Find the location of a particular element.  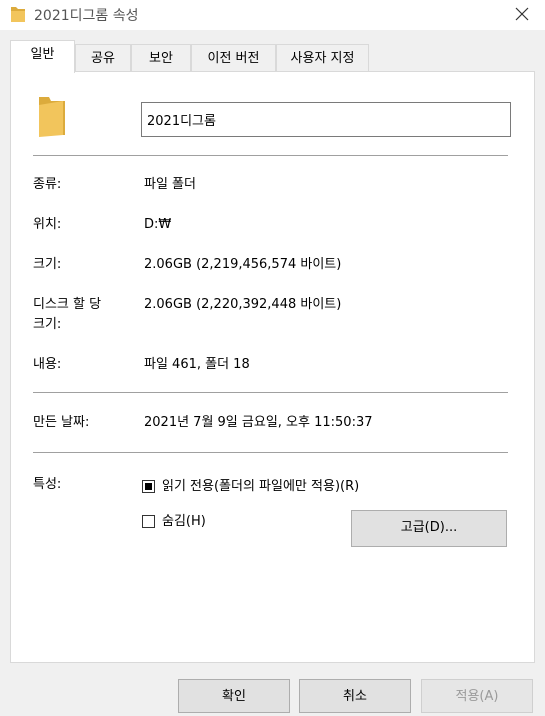

type-label: 종류: is located at coordinates (47, 184).